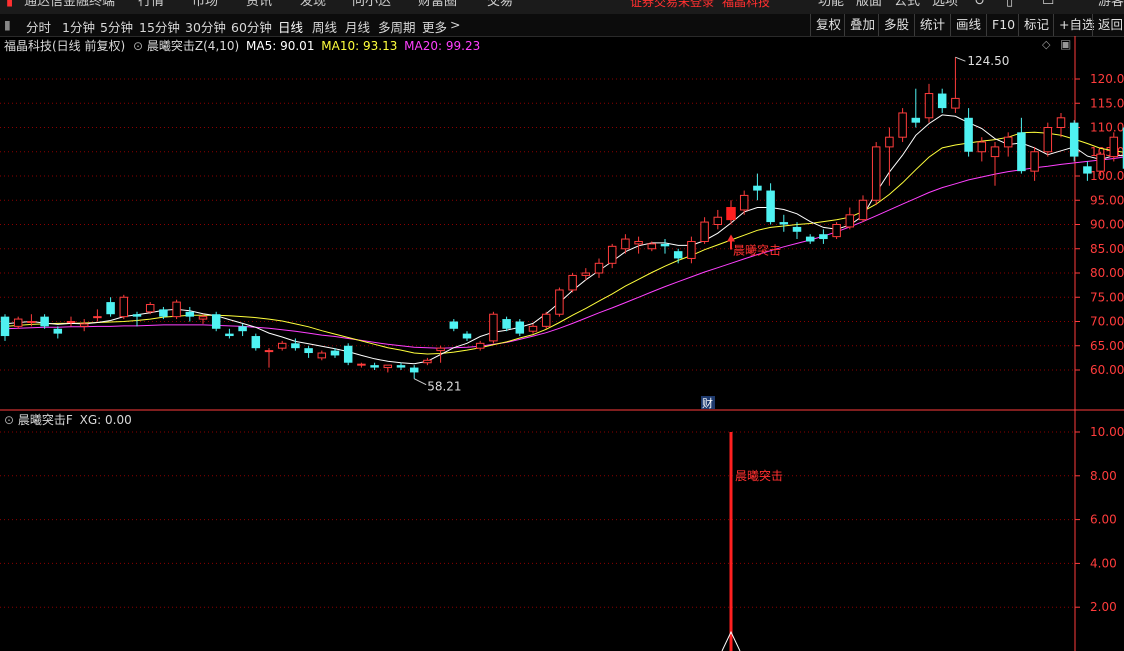 The image size is (1124, 651). I want to click on price-tick-label: 85.00, so click(1107, 249).